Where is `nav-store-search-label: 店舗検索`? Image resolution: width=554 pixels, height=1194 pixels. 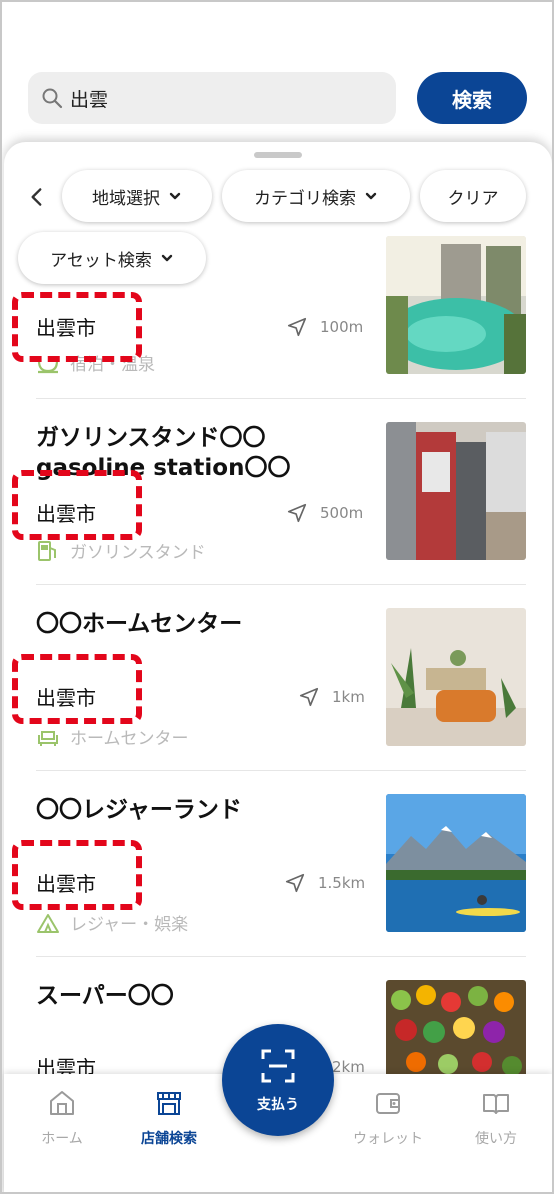
nav-store-search-label: 店舗検索 is located at coordinates (169, 1139).